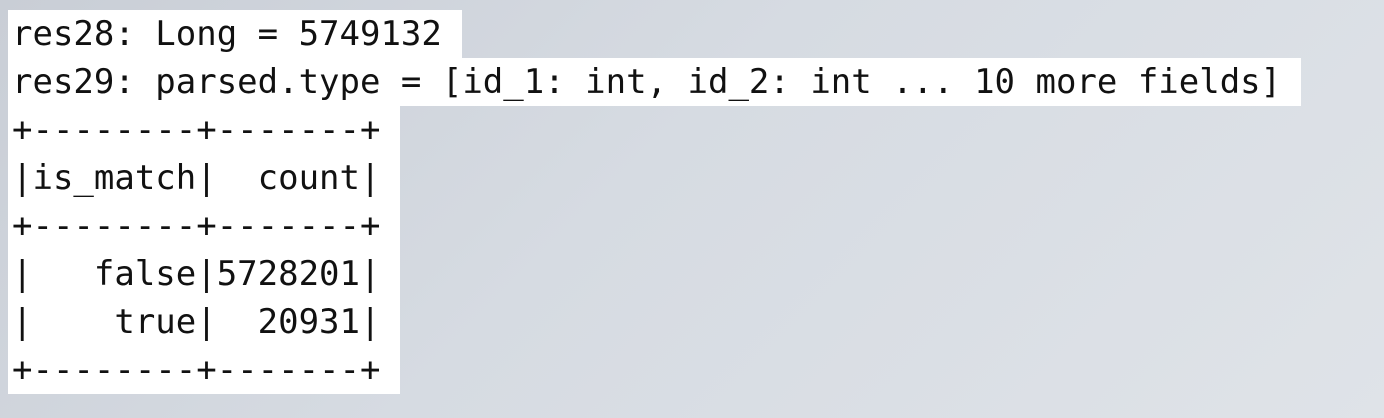  I want to click on table-header-row: |is_match| count|, so click(204, 178).